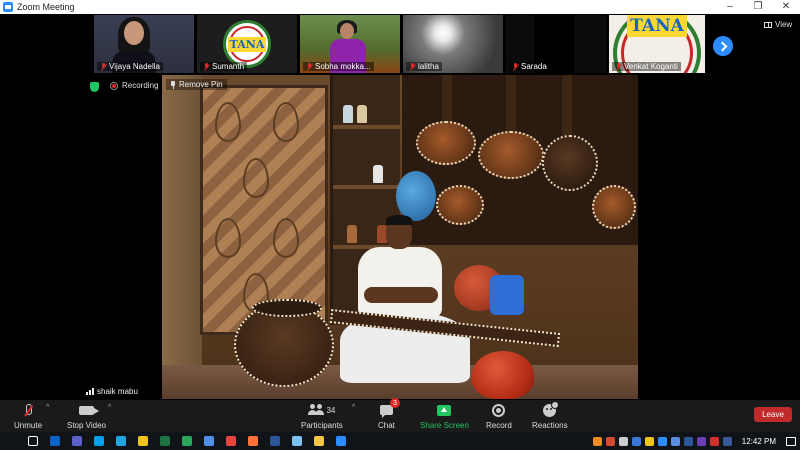 This screenshot has width=800, height=450. What do you see at coordinates (444, 425) in the screenshot?
I see `share-screen-label: Share Screen` at bounding box center [444, 425].